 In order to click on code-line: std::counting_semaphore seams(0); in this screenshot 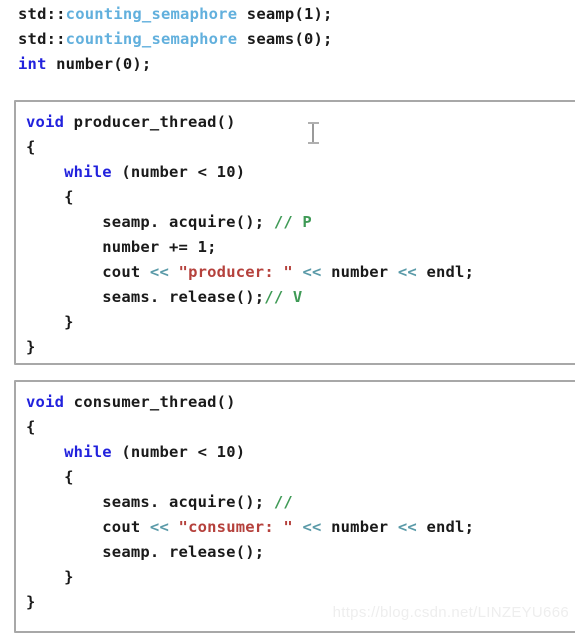, I will do `click(175, 39)`.